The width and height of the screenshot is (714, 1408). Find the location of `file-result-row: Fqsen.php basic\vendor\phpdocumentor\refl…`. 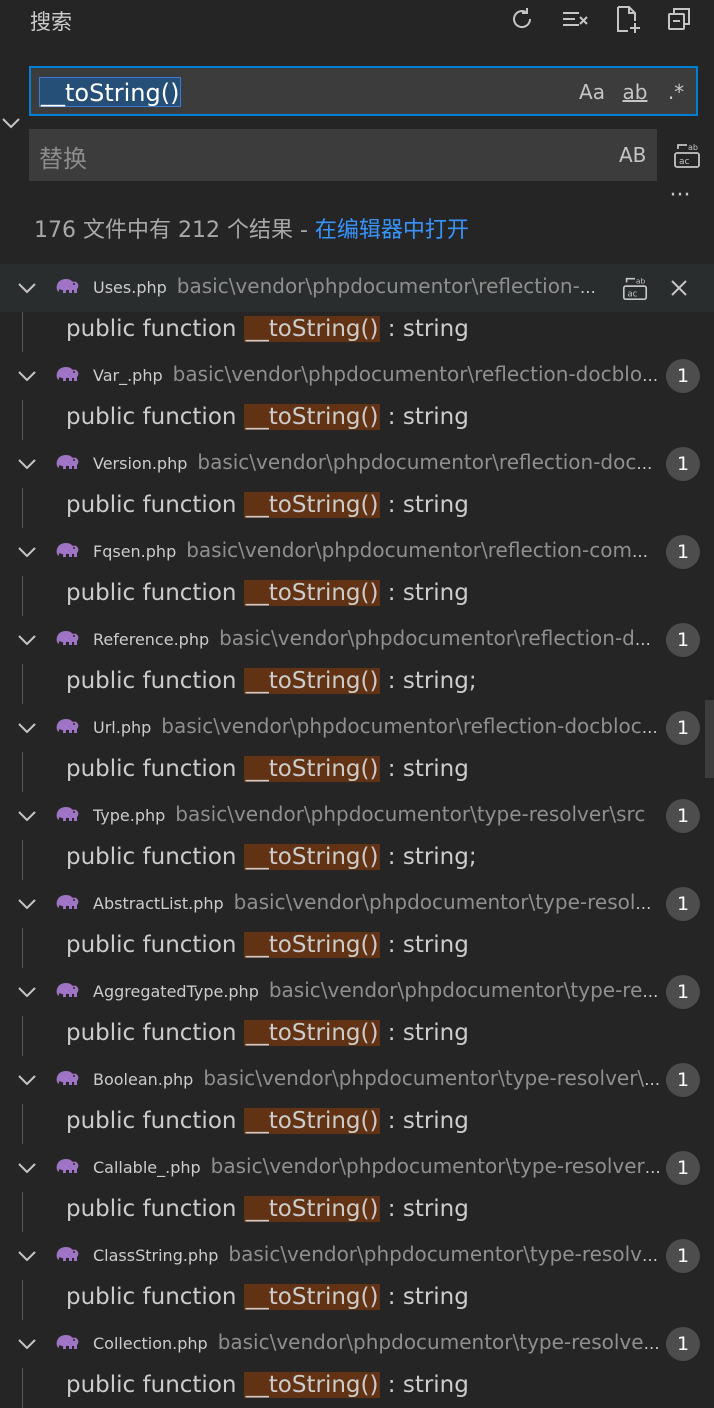

file-result-row: Fqsen.php basic\vendor\phpdocumentor\refl… is located at coordinates (357, 552).